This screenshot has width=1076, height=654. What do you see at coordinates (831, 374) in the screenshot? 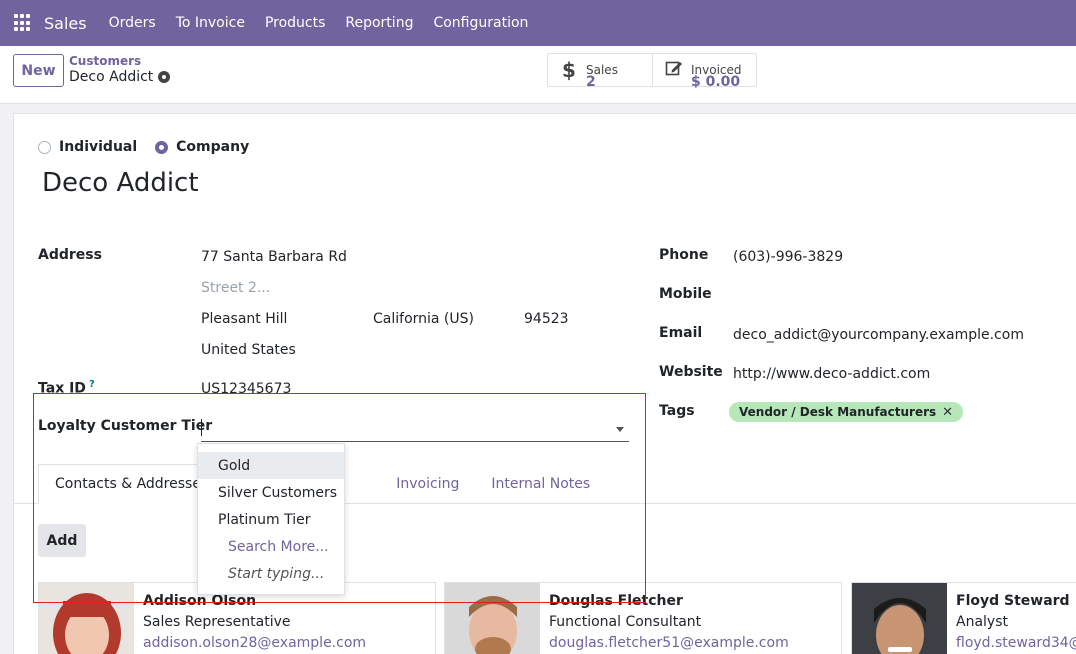
I see `website-field: http://www.deco-addict.com` at bounding box center [831, 374].